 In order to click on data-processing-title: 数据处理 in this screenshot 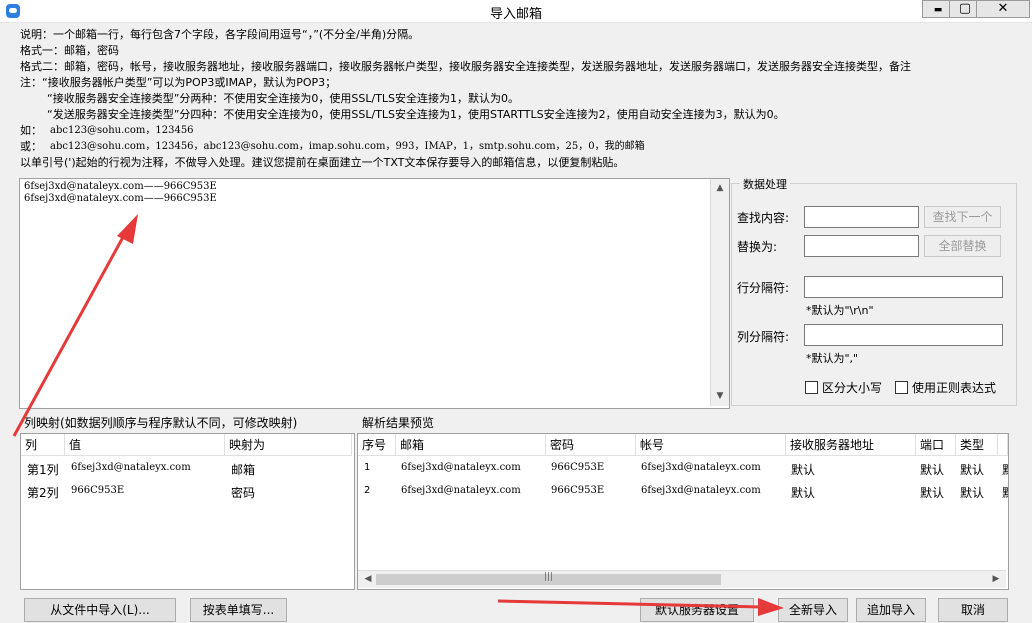, I will do `click(765, 184)`.